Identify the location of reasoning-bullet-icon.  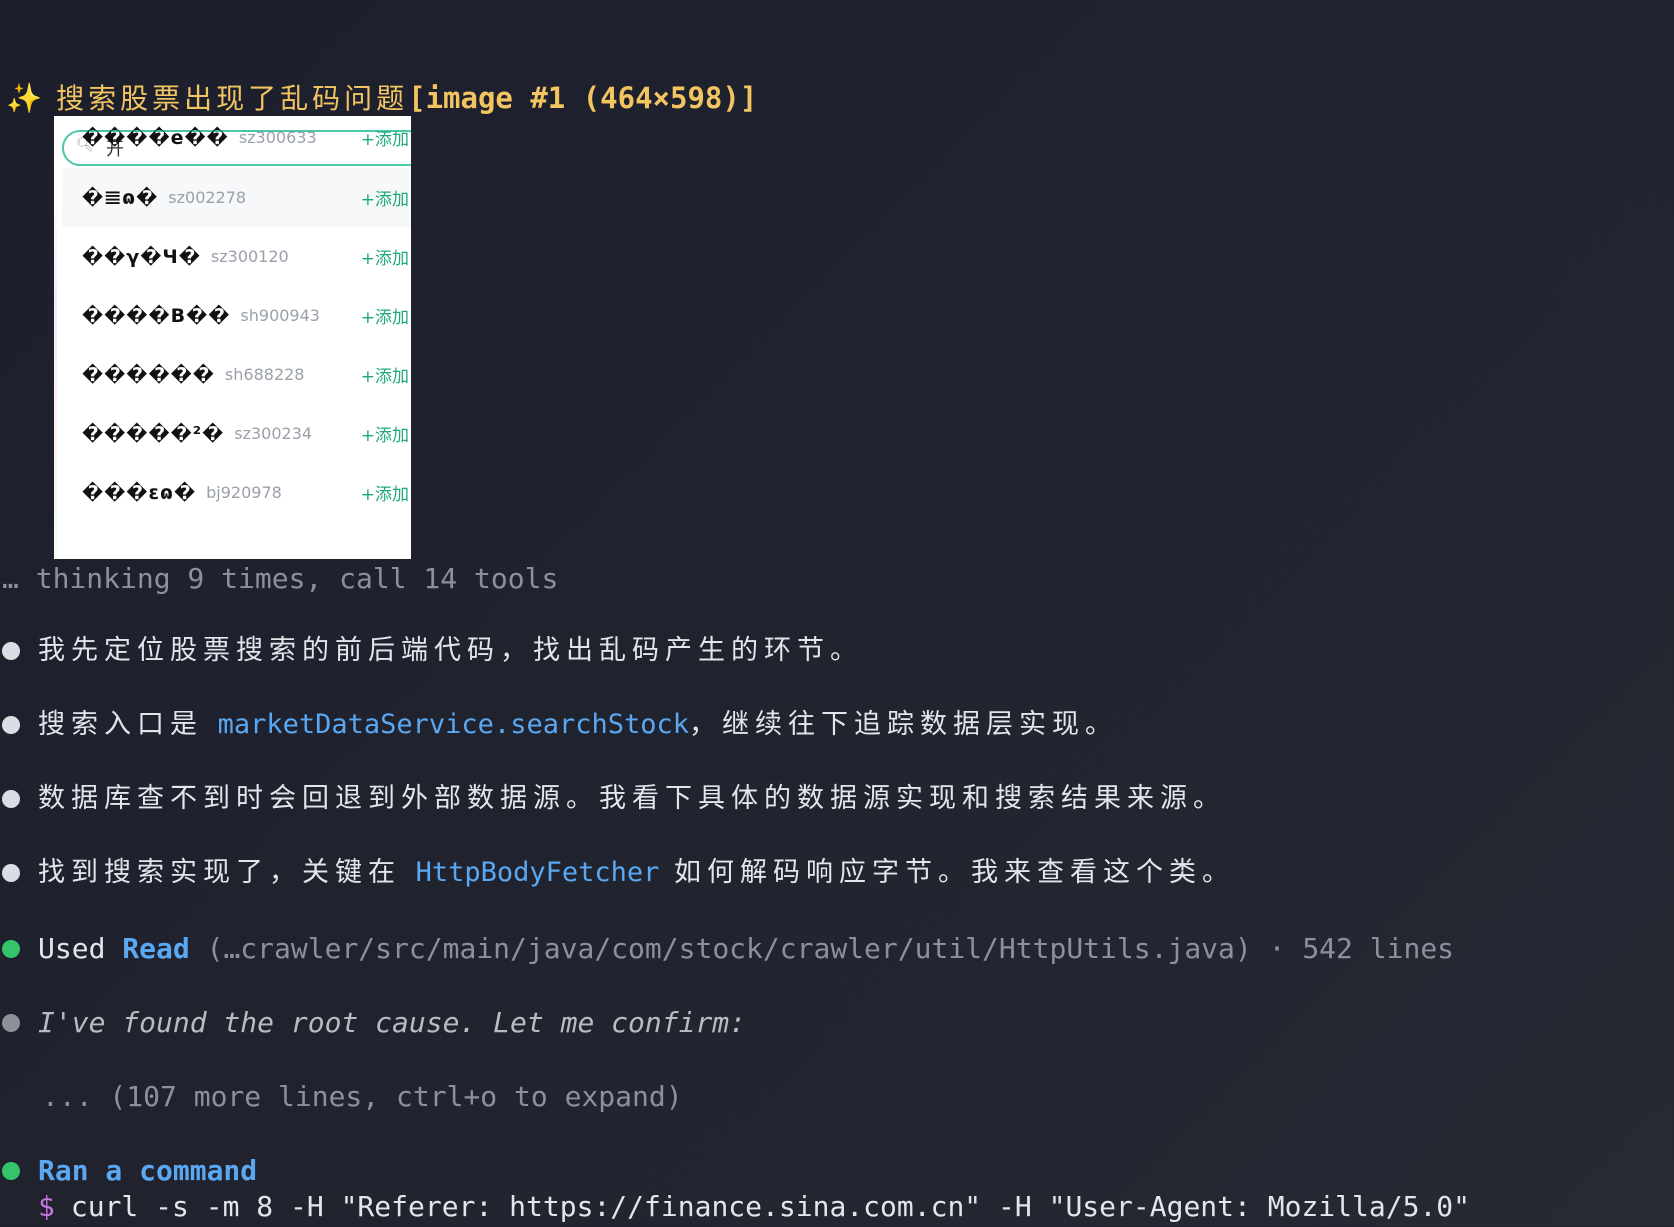
(11, 1023).